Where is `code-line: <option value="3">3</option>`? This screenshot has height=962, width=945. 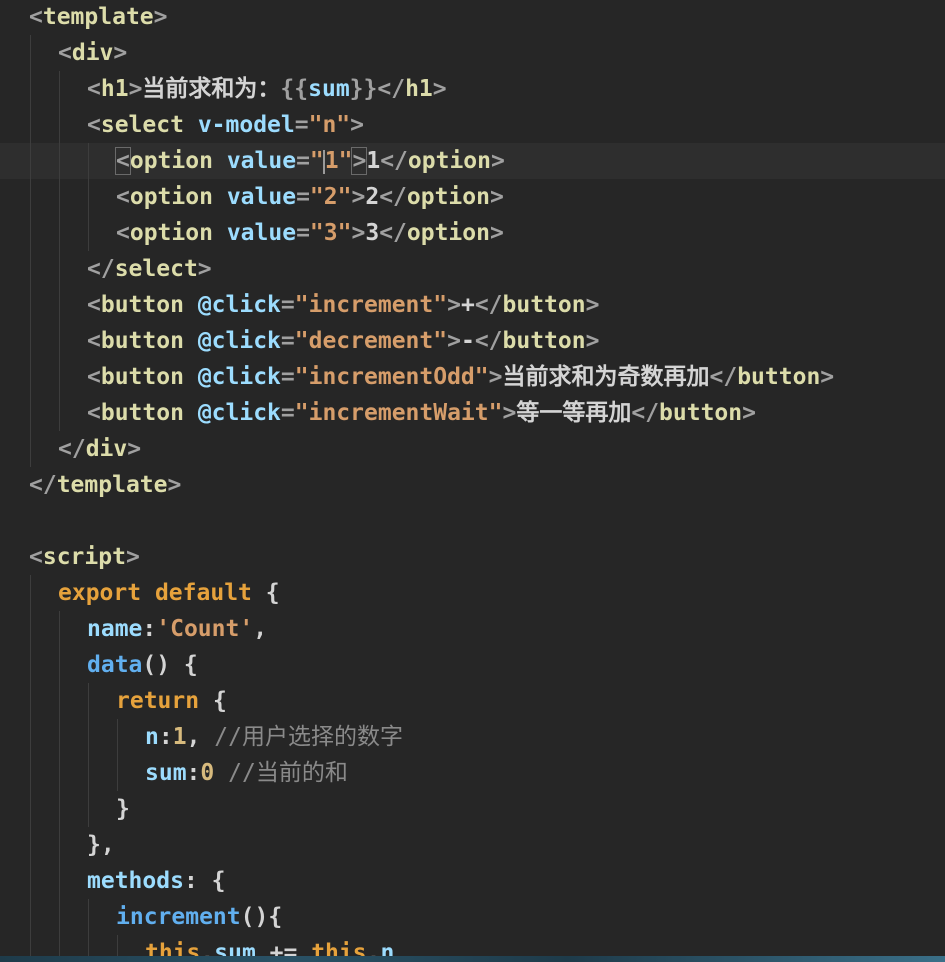 code-line: <option value="3">3</option> is located at coordinates (472, 233).